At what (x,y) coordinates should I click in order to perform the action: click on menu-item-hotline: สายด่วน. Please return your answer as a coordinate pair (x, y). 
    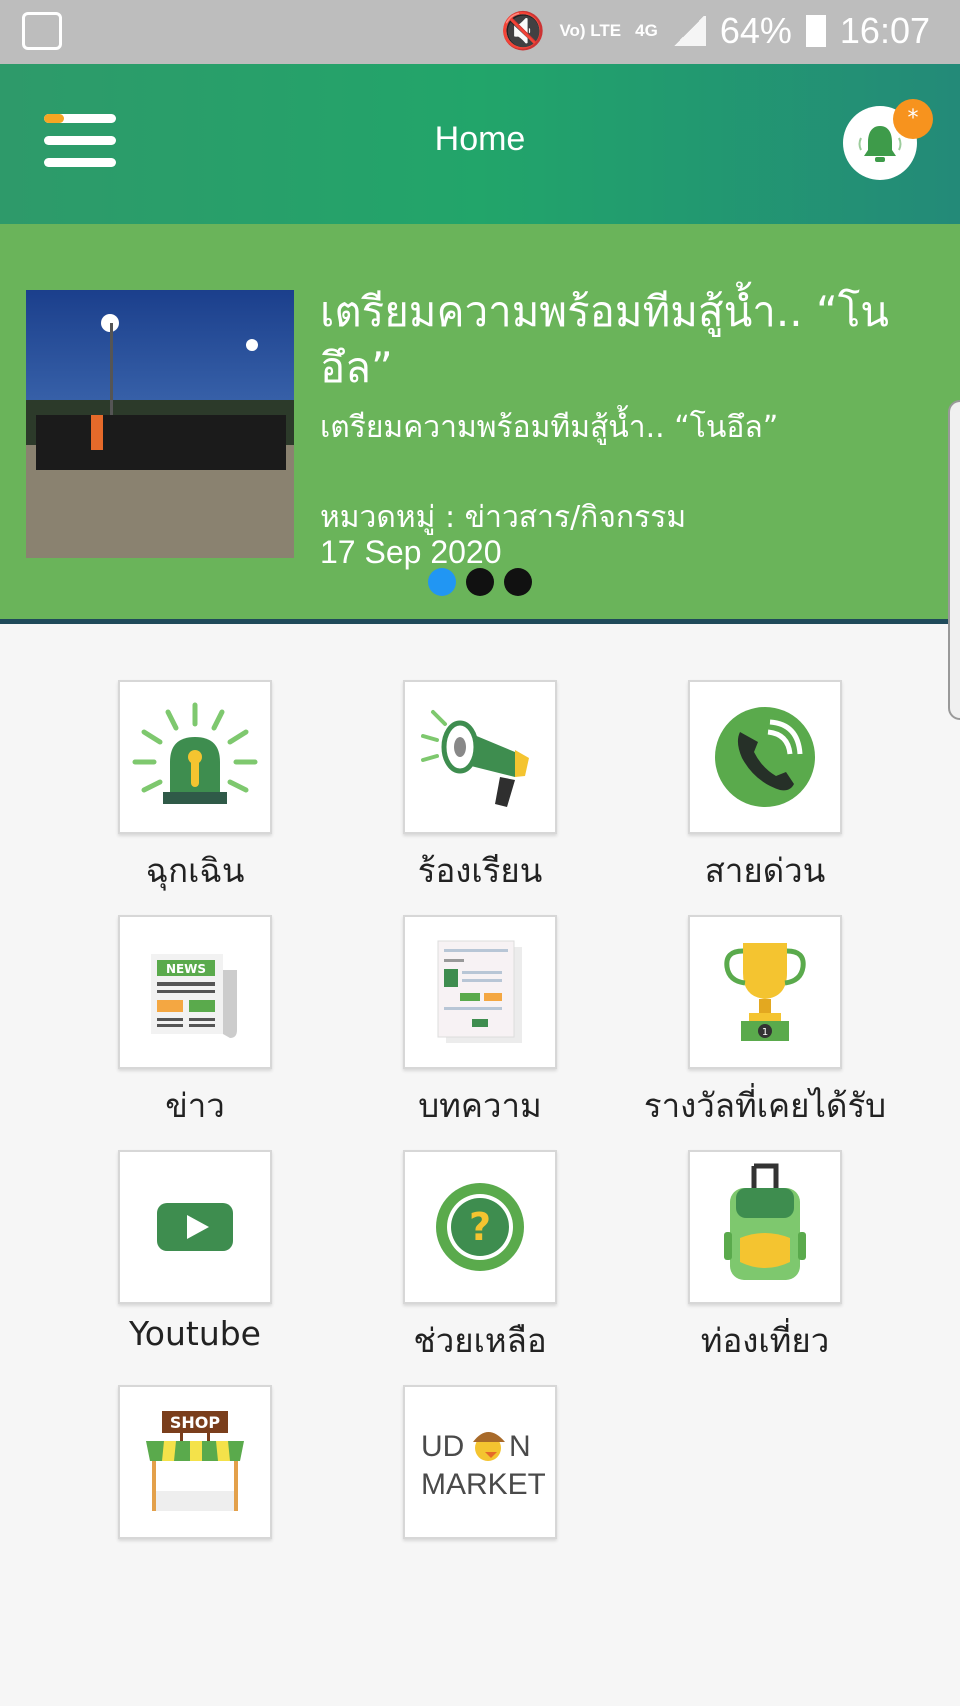
    Looking at the image, I should click on (765, 788).